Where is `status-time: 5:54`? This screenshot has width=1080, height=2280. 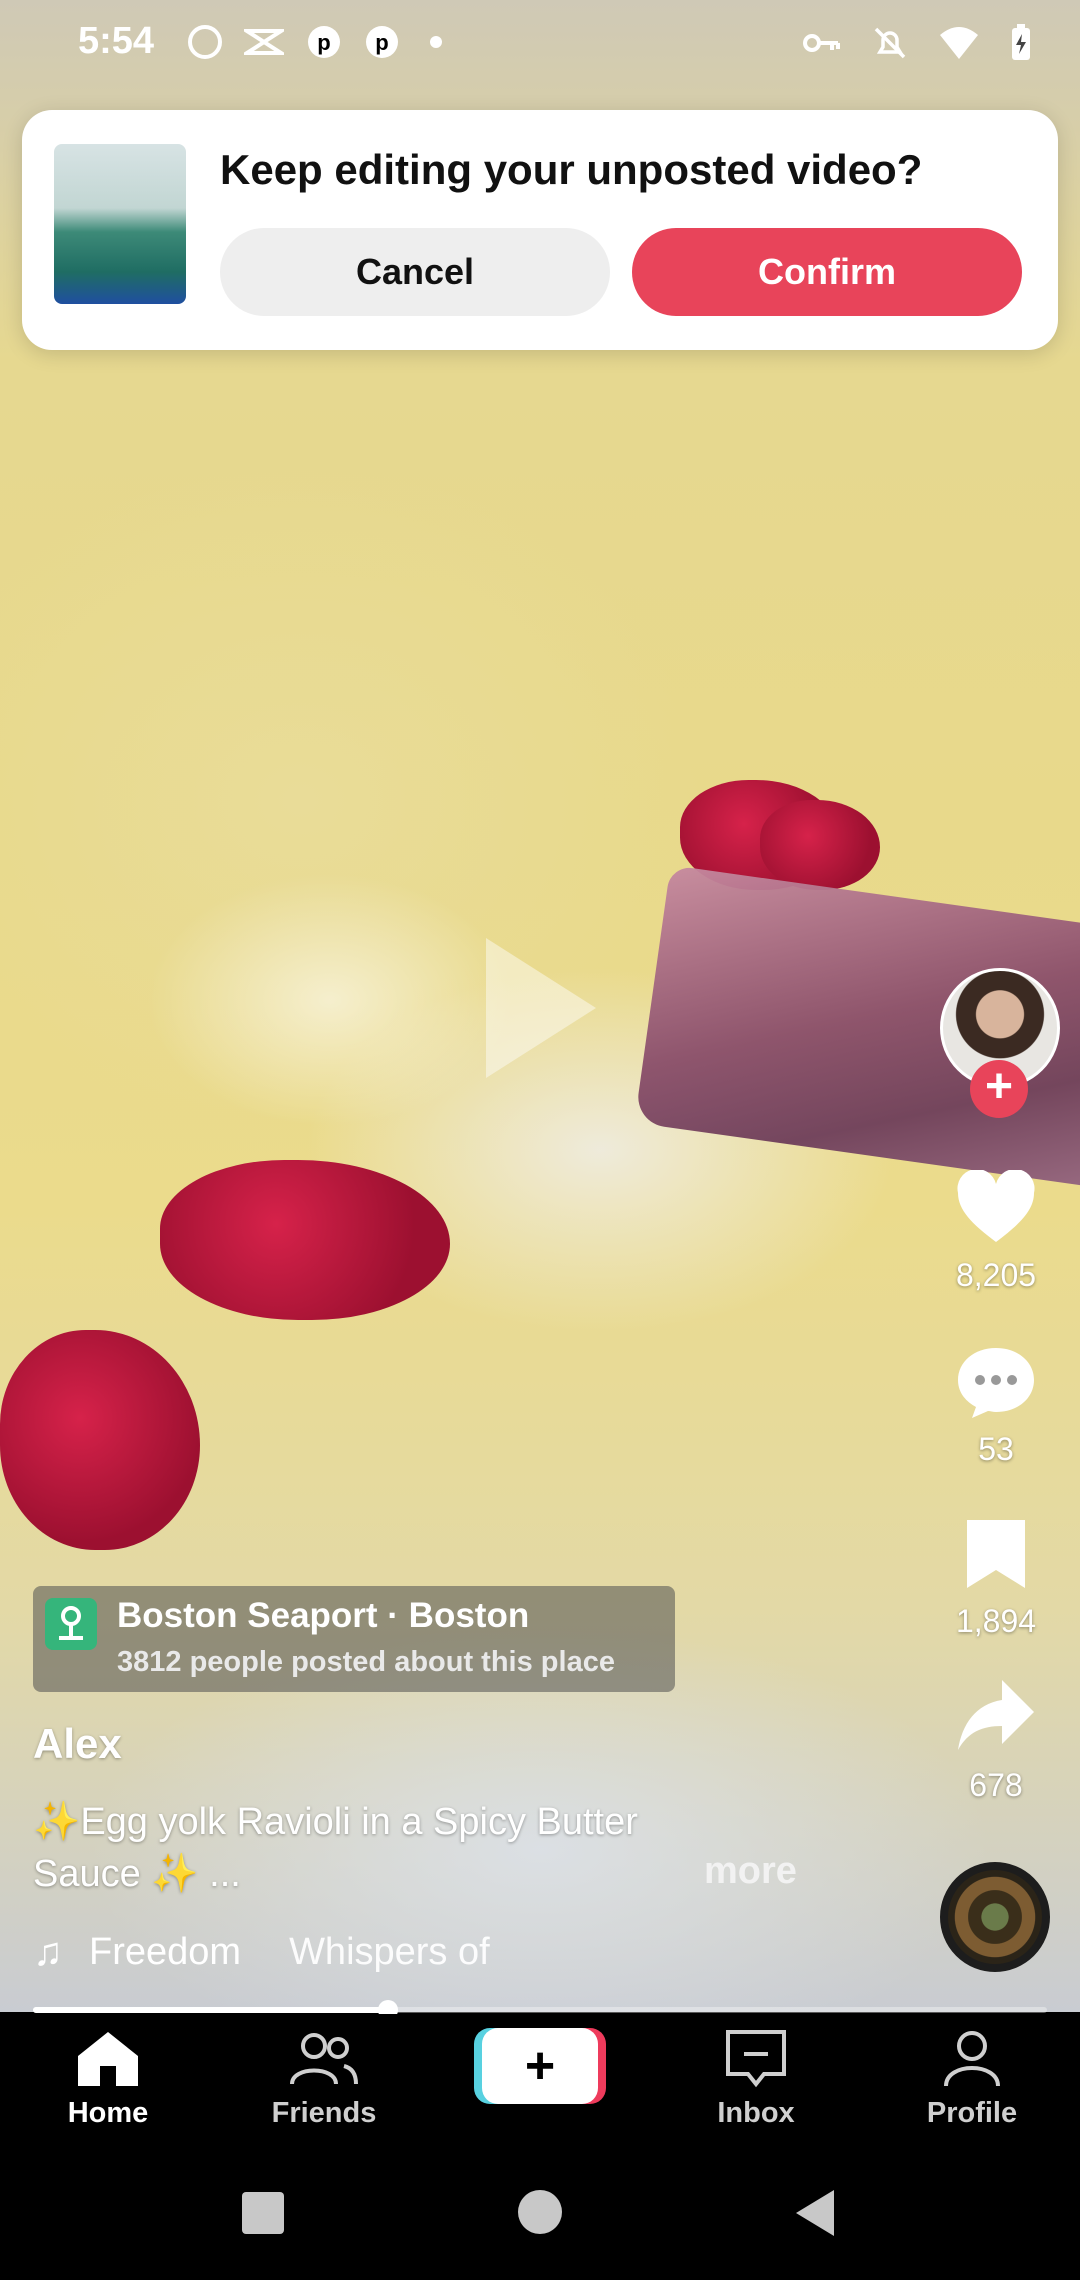 status-time: 5:54 is located at coordinates (116, 41).